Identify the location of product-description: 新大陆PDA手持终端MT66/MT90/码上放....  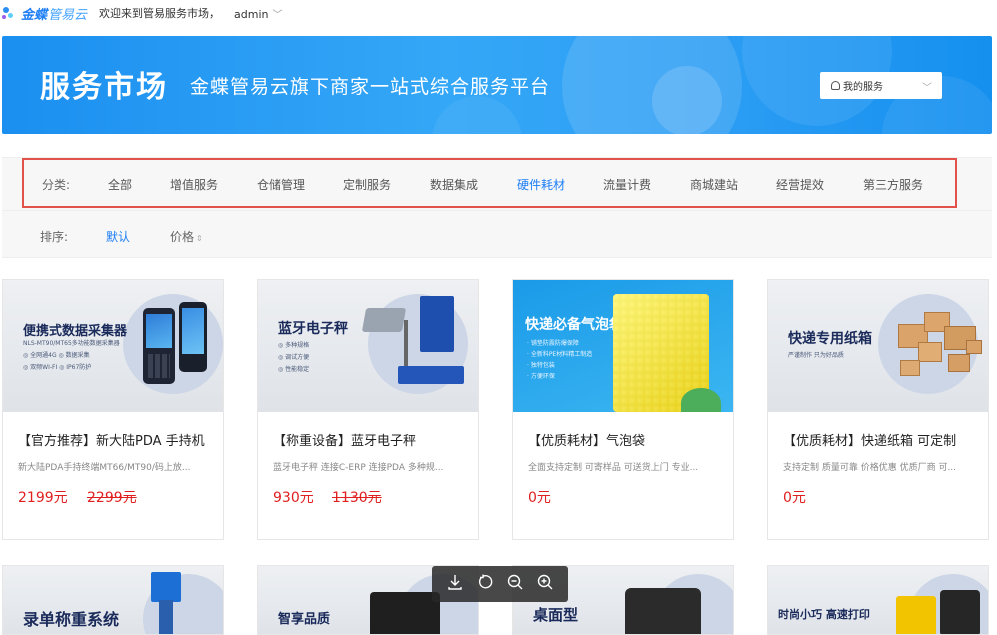
(104, 468).